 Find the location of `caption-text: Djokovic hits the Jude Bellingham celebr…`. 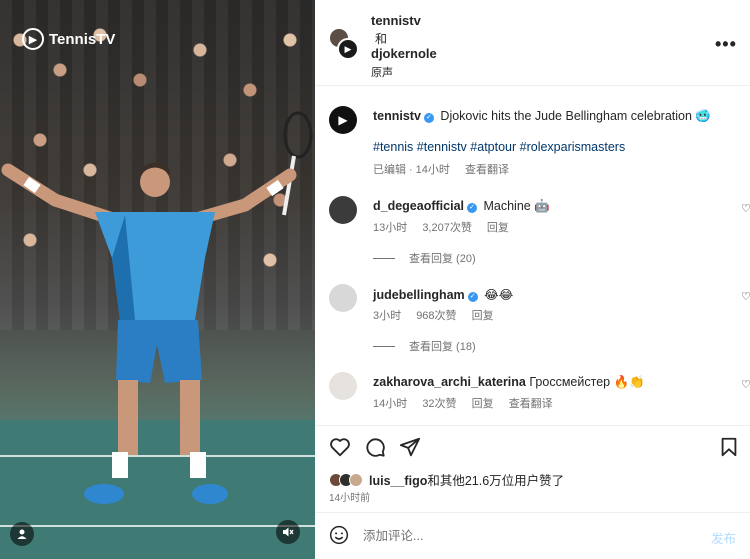

caption-text: Djokovic hits the Jude Bellingham celebr… is located at coordinates (575, 116).